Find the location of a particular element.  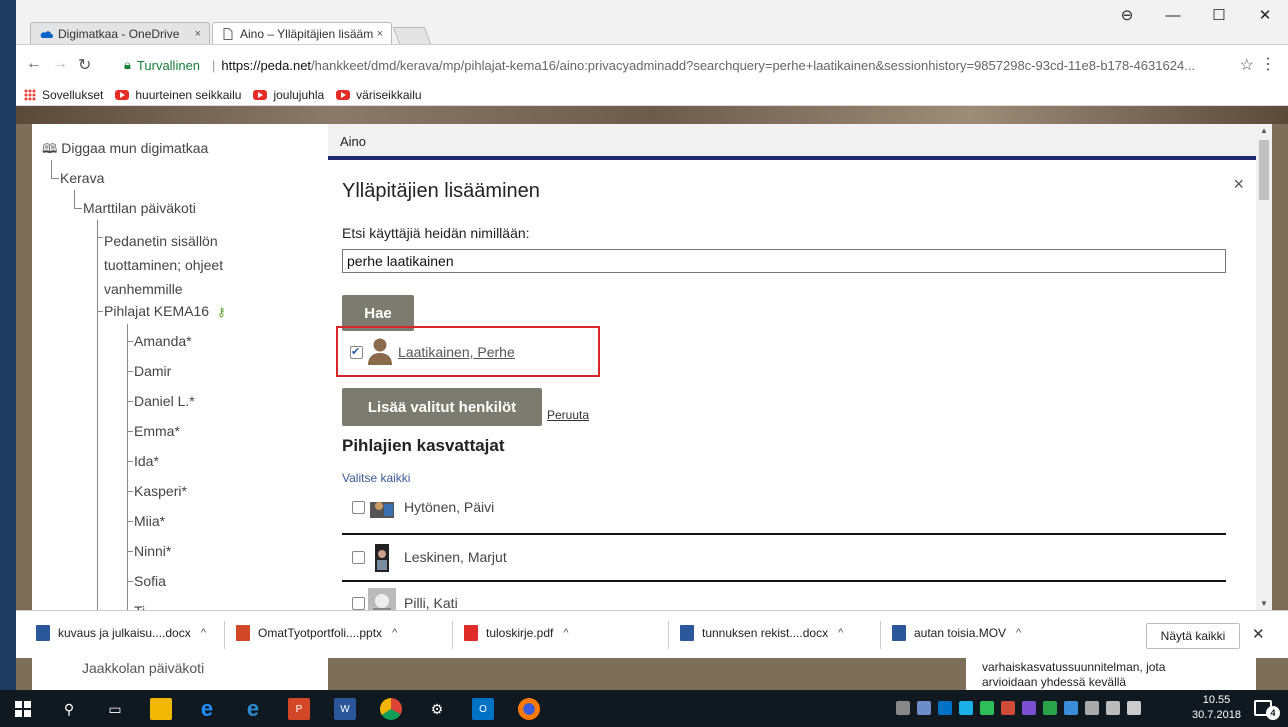

sidebar-child-item: Ida* is located at coordinates (146, 461).